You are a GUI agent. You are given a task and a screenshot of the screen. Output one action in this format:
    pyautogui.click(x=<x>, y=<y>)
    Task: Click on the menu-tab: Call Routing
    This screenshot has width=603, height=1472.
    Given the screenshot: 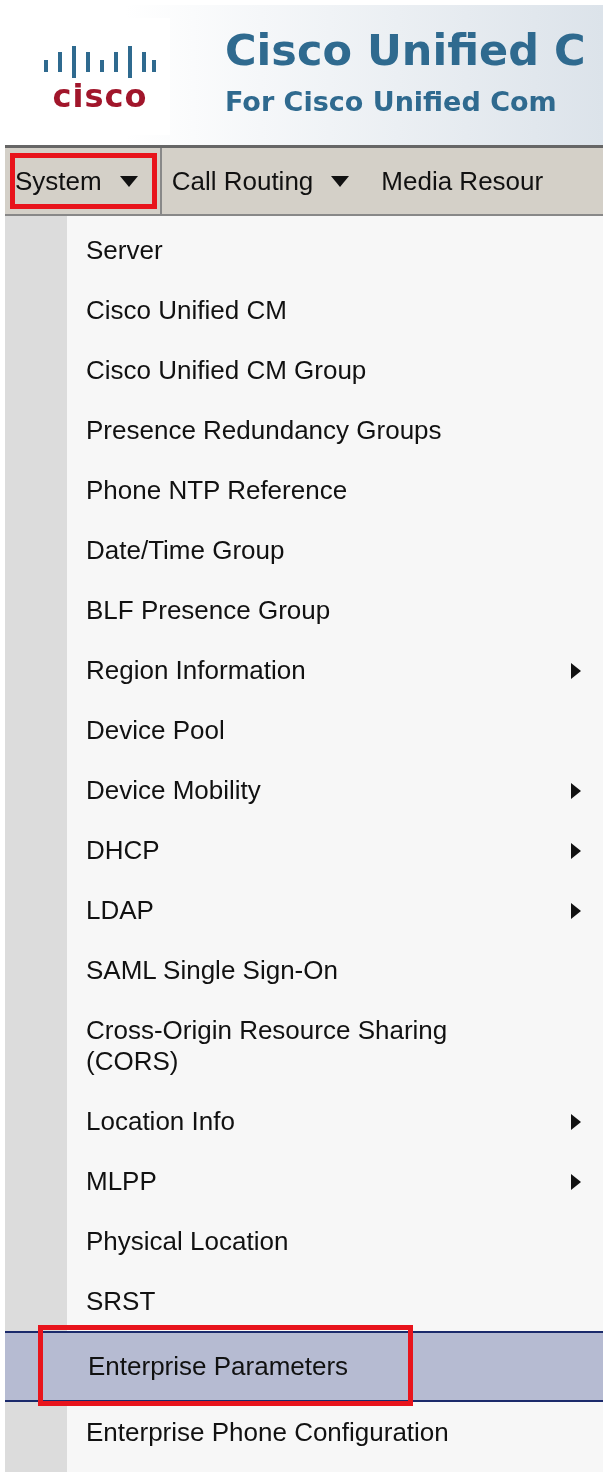 What is the action you would take?
    pyautogui.click(x=266, y=181)
    